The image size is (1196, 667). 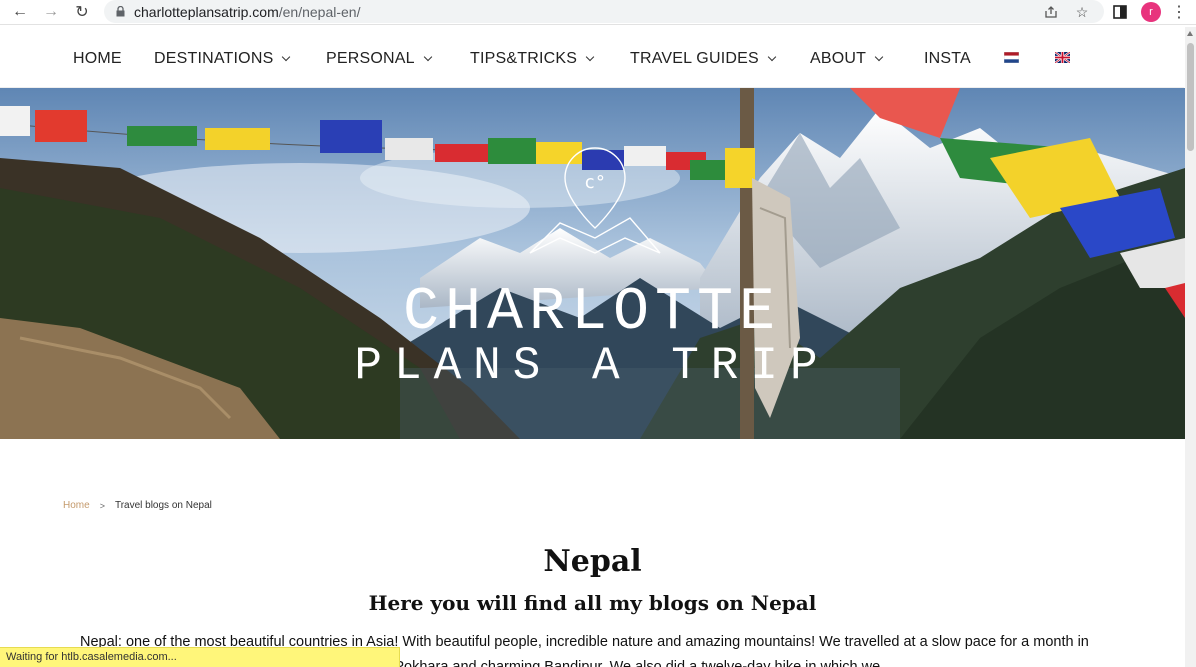 I want to click on nav-home-label: HOME, so click(x=97, y=58).